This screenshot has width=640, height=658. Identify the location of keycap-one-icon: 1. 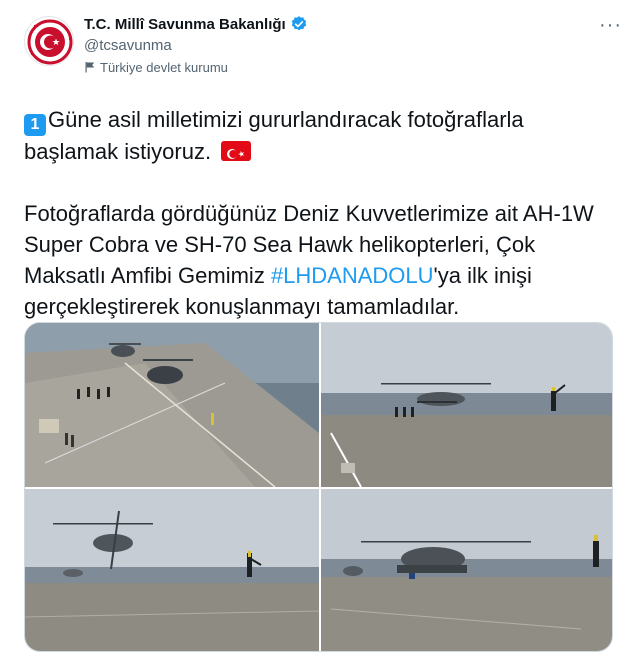
(35, 125).